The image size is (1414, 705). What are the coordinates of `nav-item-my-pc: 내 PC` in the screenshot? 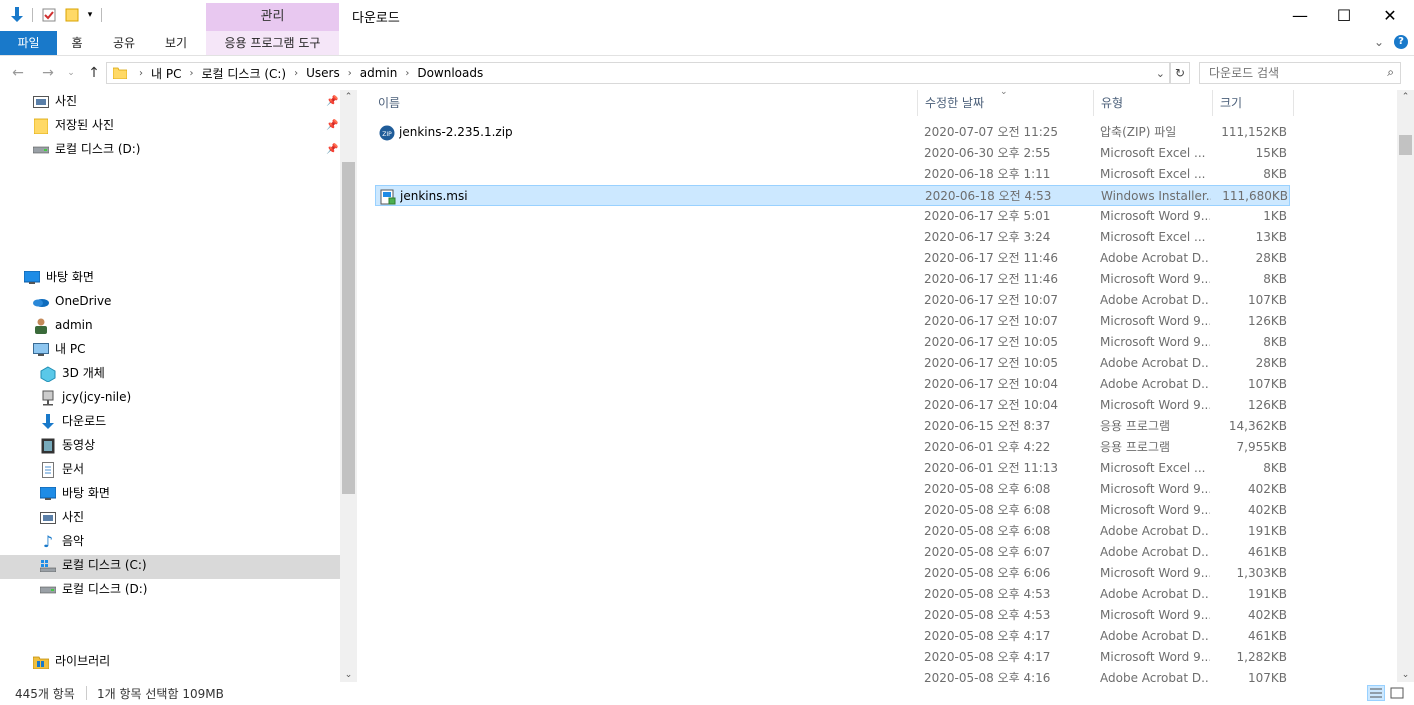 It's located at (59, 349).